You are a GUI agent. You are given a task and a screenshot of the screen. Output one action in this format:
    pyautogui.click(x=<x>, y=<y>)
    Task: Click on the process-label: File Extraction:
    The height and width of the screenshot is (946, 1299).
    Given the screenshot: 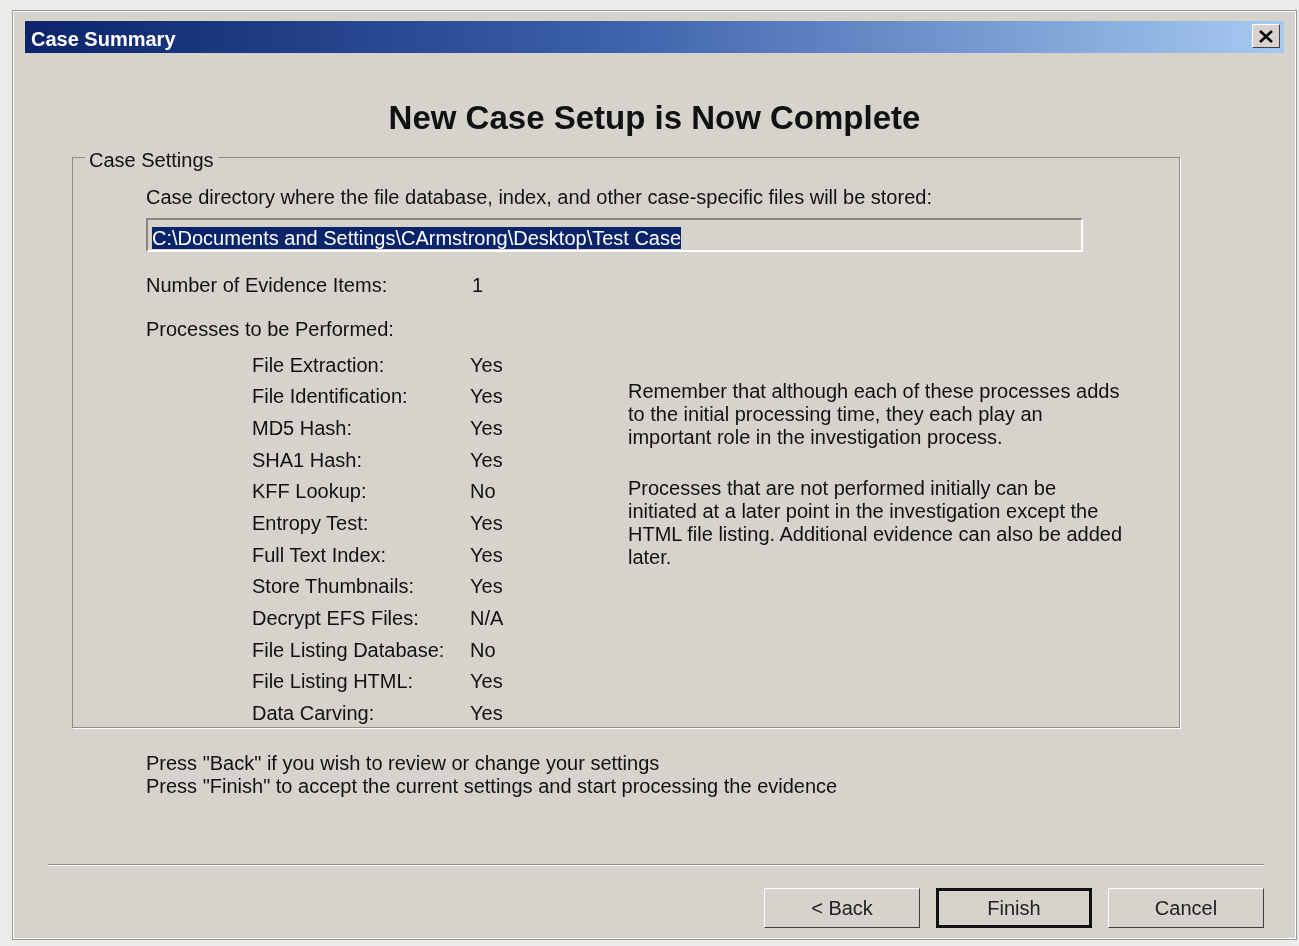 What is the action you would take?
    pyautogui.click(x=319, y=365)
    